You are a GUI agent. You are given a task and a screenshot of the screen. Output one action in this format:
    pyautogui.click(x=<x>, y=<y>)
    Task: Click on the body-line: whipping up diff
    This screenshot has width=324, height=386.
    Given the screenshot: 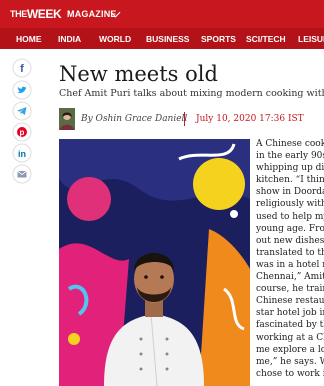 What is the action you would take?
    pyautogui.click(x=290, y=168)
    